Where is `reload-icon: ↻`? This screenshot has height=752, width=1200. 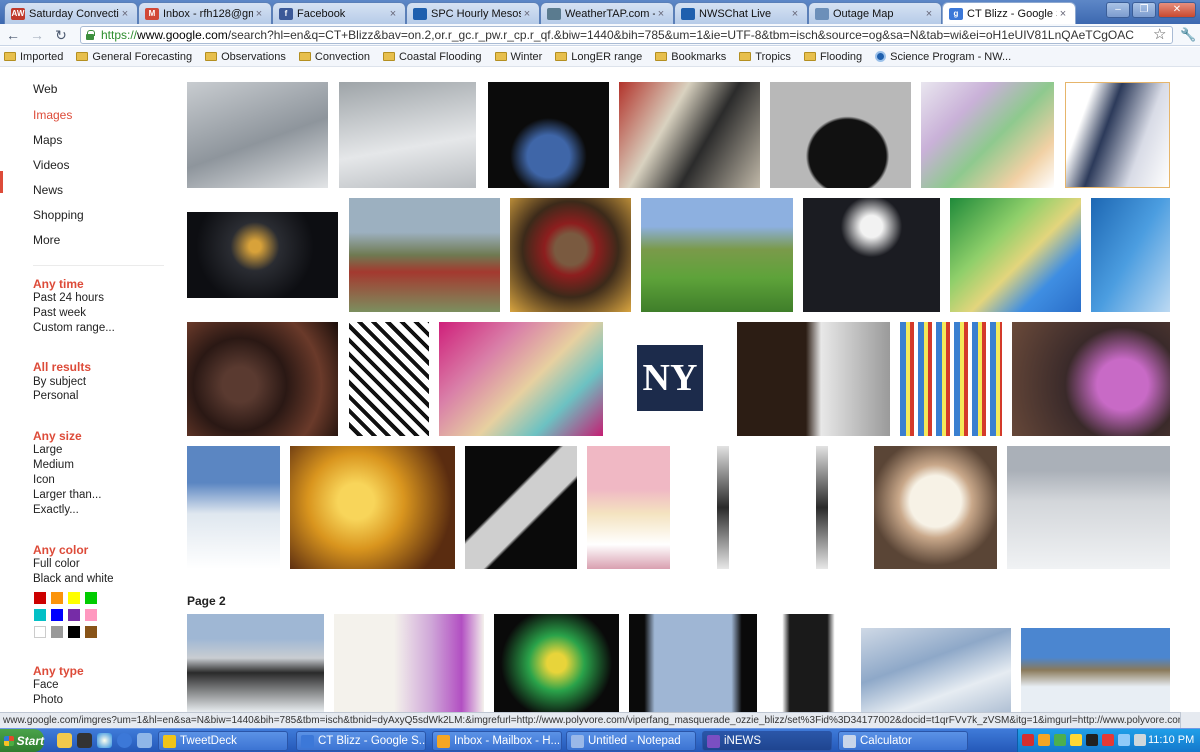 reload-icon: ↻ is located at coordinates (61, 35).